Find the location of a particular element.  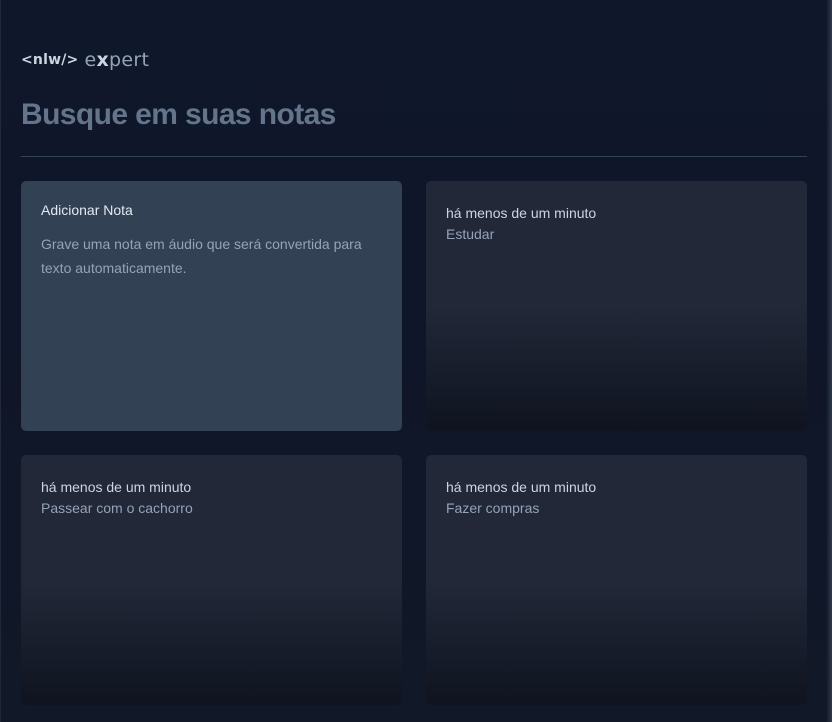

logo-expert-text: expert is located at coordinates (116, 60).